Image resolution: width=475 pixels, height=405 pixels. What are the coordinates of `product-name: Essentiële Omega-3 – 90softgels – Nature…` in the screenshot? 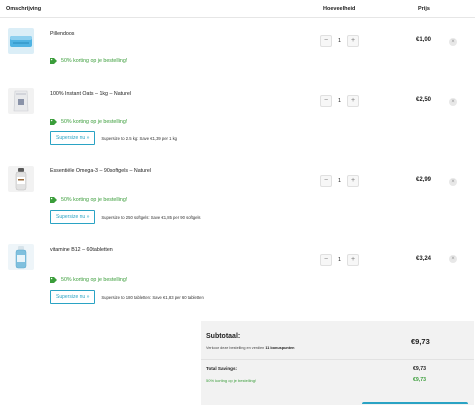 It's located at (100, 171).